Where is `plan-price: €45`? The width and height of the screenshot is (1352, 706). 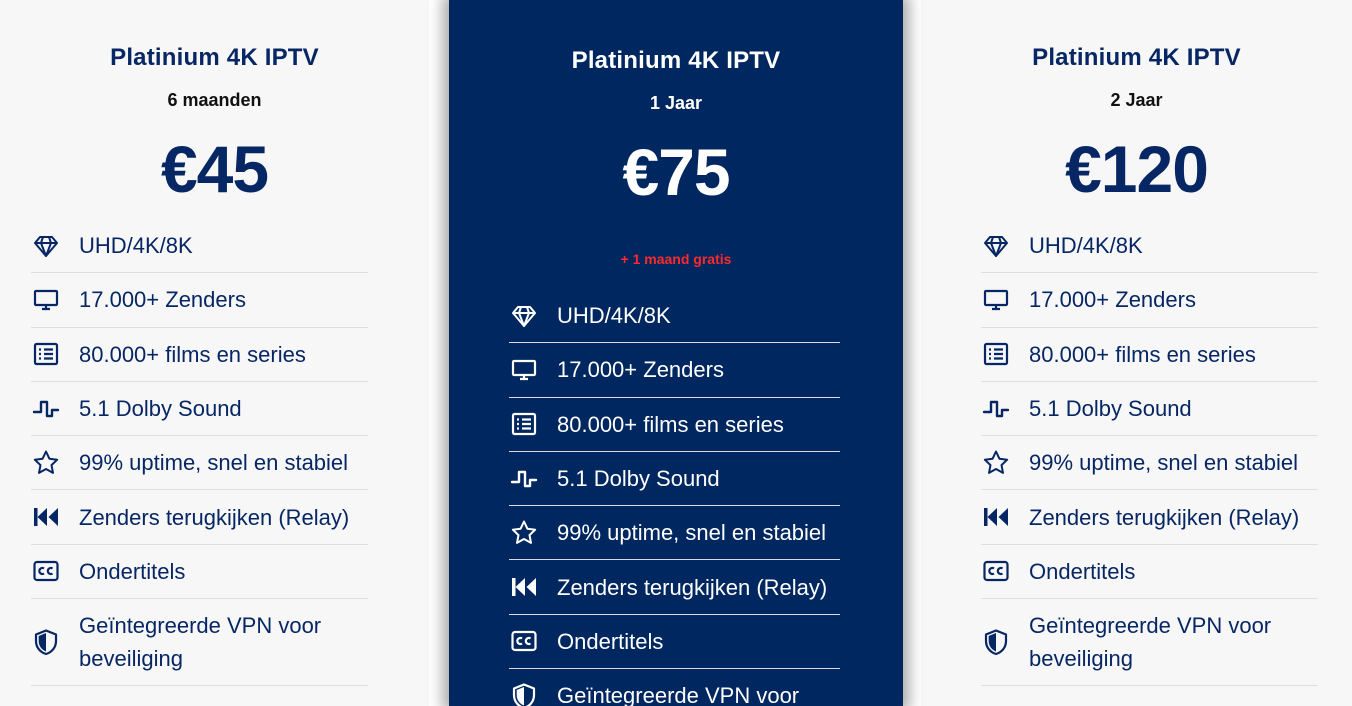
plan-price: €45 is located at coordinates (214, 169).